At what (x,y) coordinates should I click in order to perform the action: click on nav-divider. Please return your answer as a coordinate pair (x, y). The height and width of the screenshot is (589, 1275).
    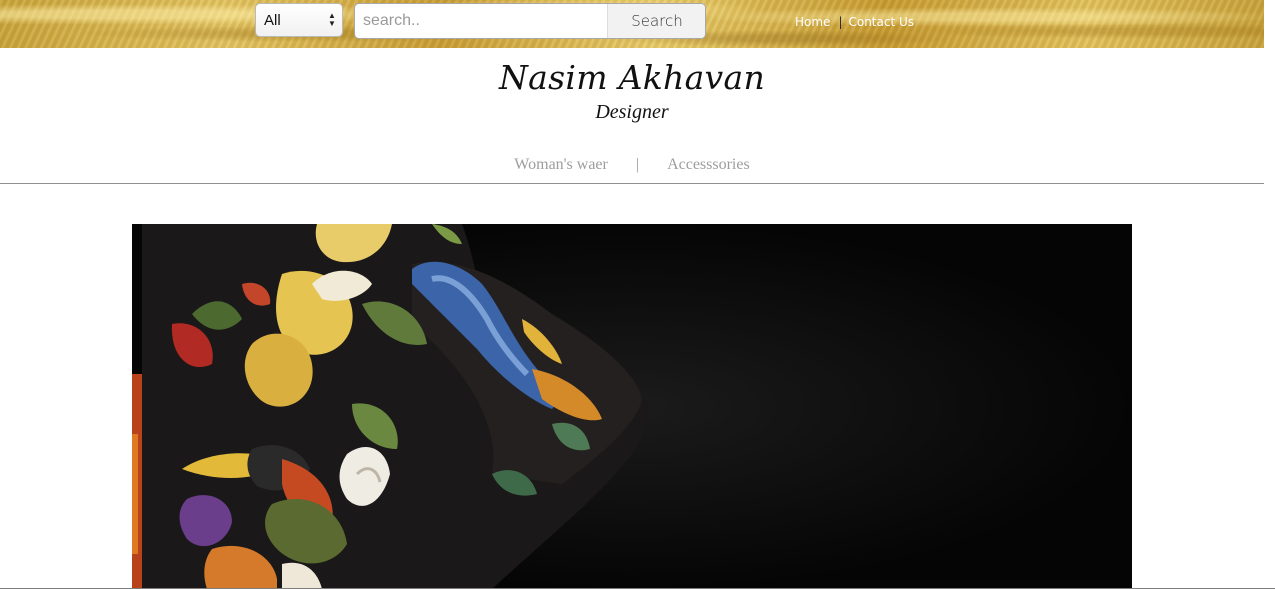
    Looking at the image, I should click on (632, 183).